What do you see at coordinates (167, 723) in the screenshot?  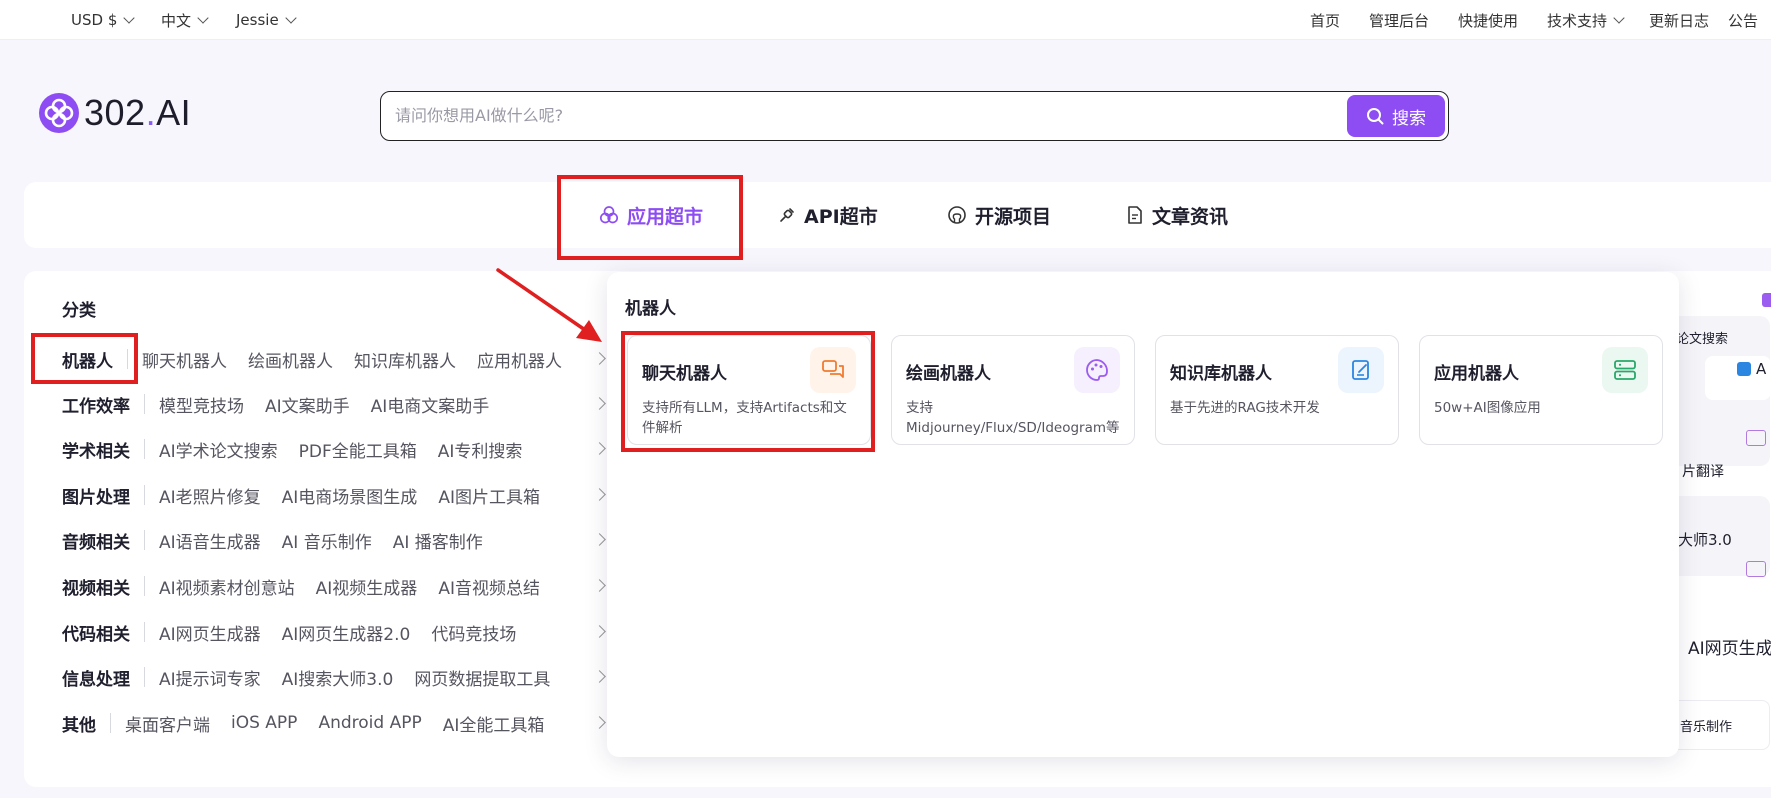 I see `subcategory-link: 桌面客户端` at bounding box center [167, 723].